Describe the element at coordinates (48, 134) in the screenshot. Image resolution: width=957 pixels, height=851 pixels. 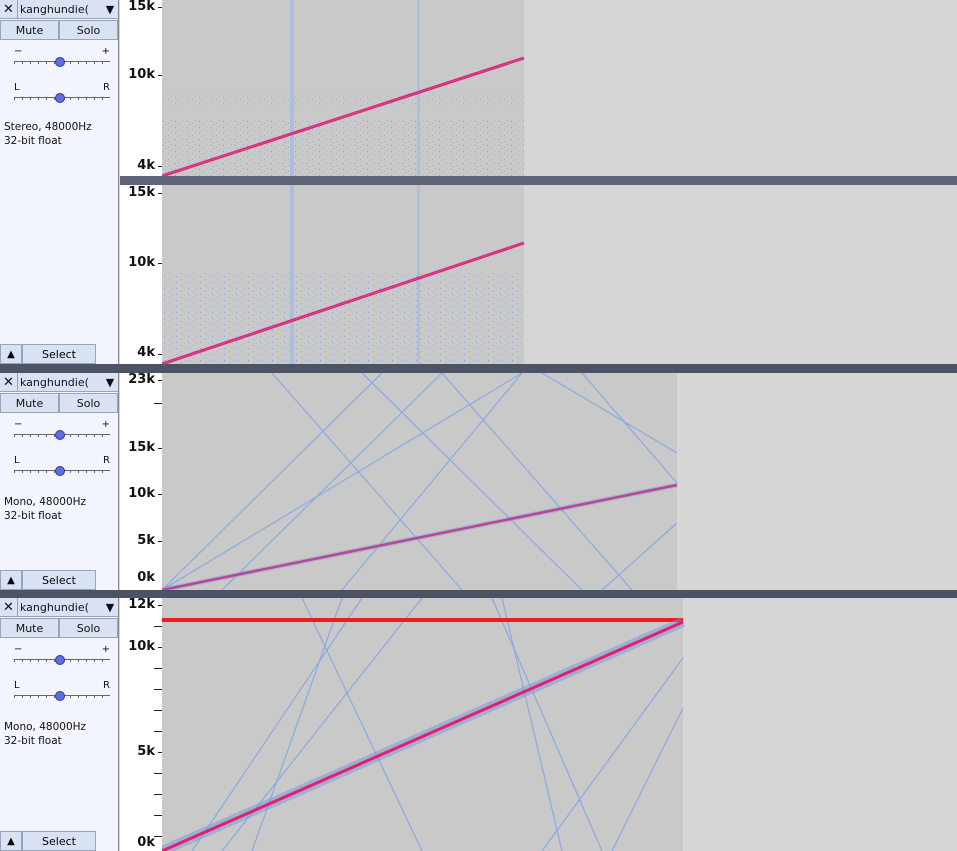
I see `track-format-info: Stereo, 48000Hz 32-bit float` at that location.